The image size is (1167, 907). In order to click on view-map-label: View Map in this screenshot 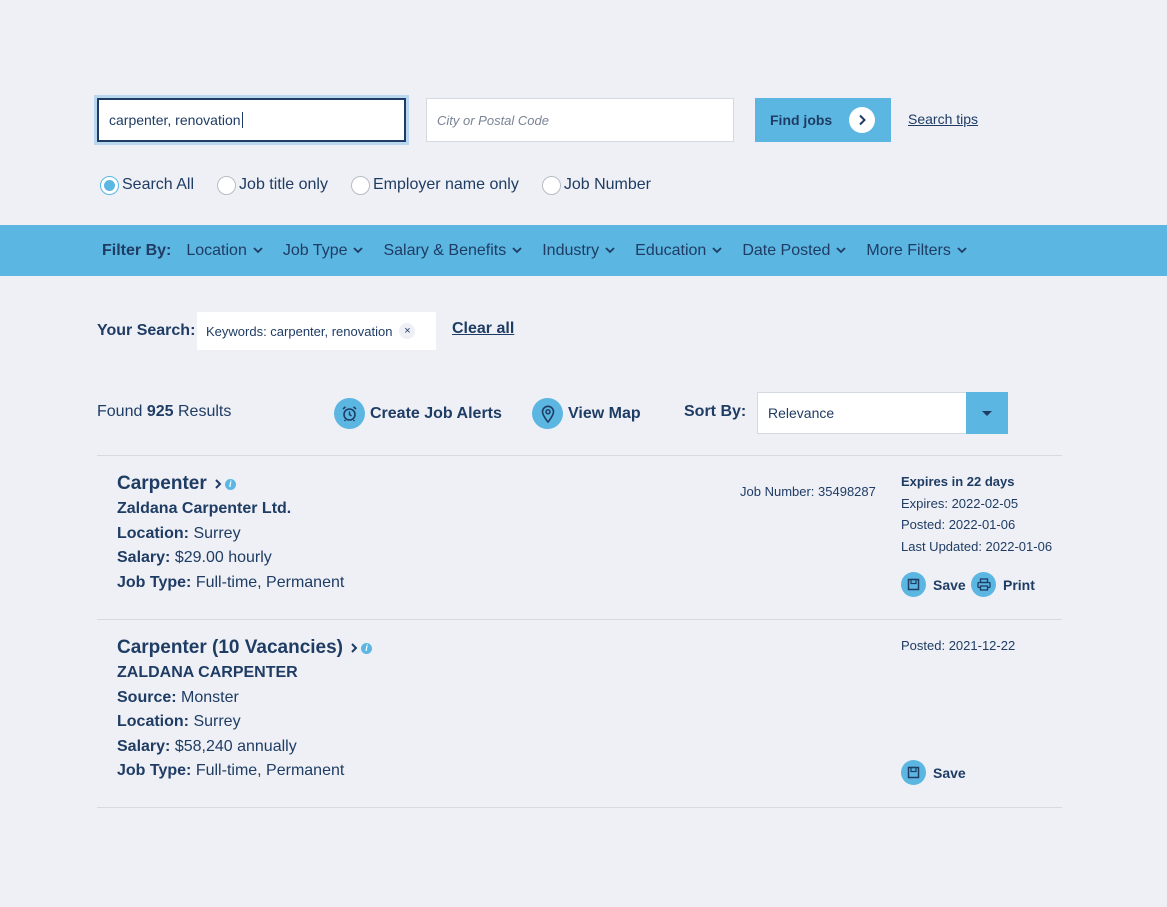, I will do `click(604, 413)`.